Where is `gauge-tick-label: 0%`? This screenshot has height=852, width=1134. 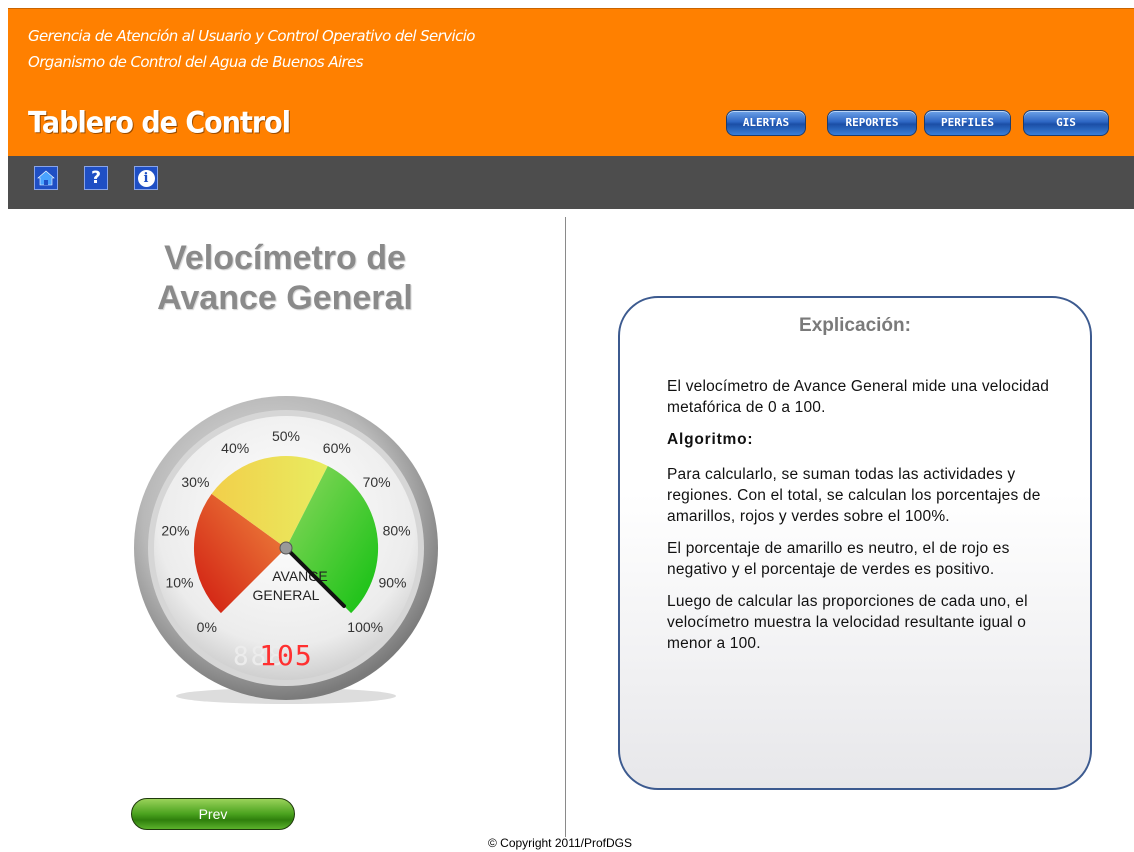 gauge-tick-label: 0% is located at coordinates (207, 627).